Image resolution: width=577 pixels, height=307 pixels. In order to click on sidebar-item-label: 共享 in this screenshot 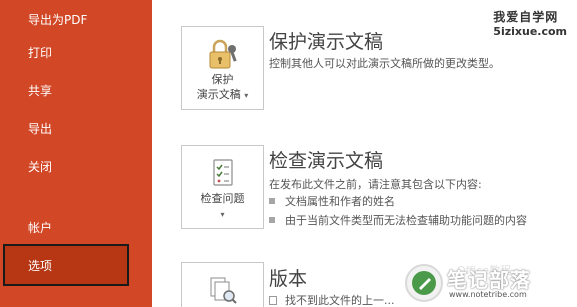, I will do `click(40, 90)`.